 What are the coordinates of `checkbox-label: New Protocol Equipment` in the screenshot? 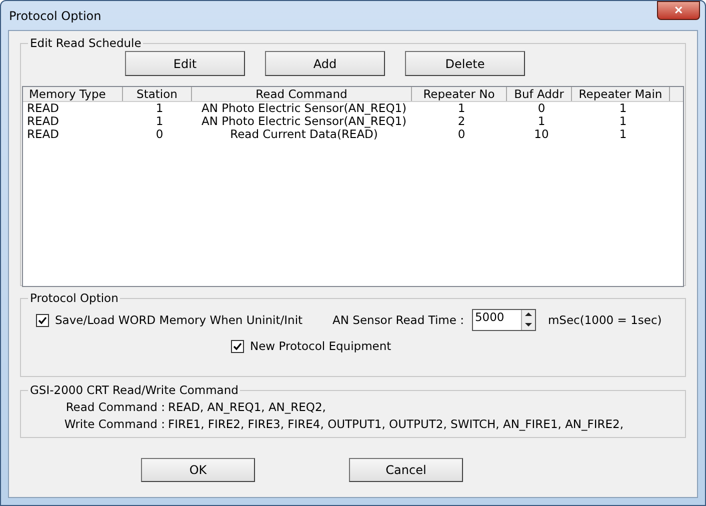 It's located at (321, 346).